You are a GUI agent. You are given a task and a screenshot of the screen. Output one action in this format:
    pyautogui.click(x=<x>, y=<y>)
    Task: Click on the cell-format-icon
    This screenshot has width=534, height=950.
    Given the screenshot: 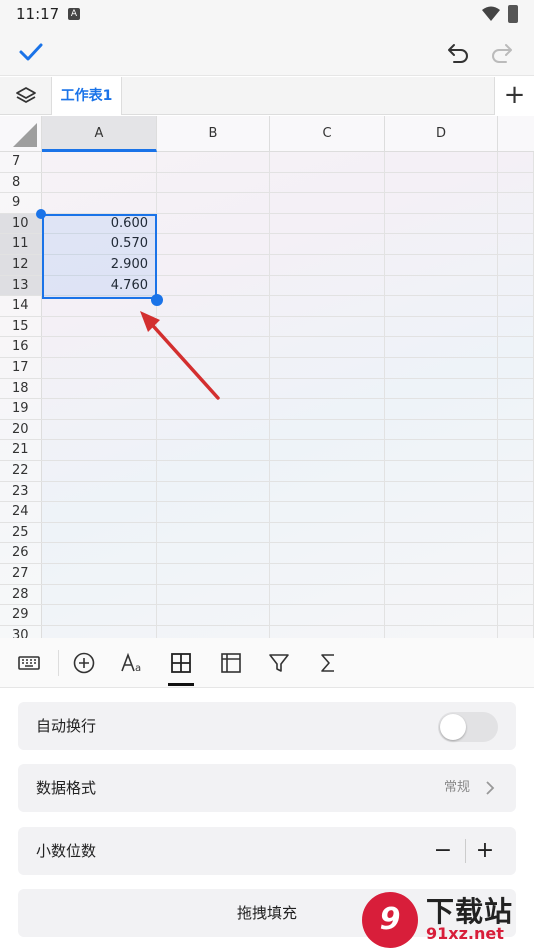 What is the action you would take?
    pyautogui.click(x=181, y=663)
    